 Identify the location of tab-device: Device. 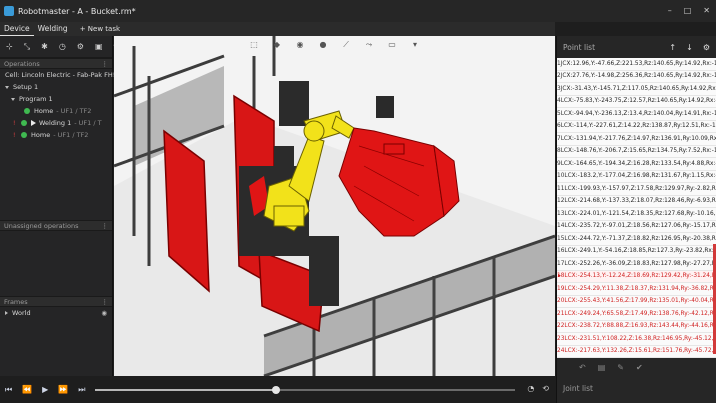
(17, 29).